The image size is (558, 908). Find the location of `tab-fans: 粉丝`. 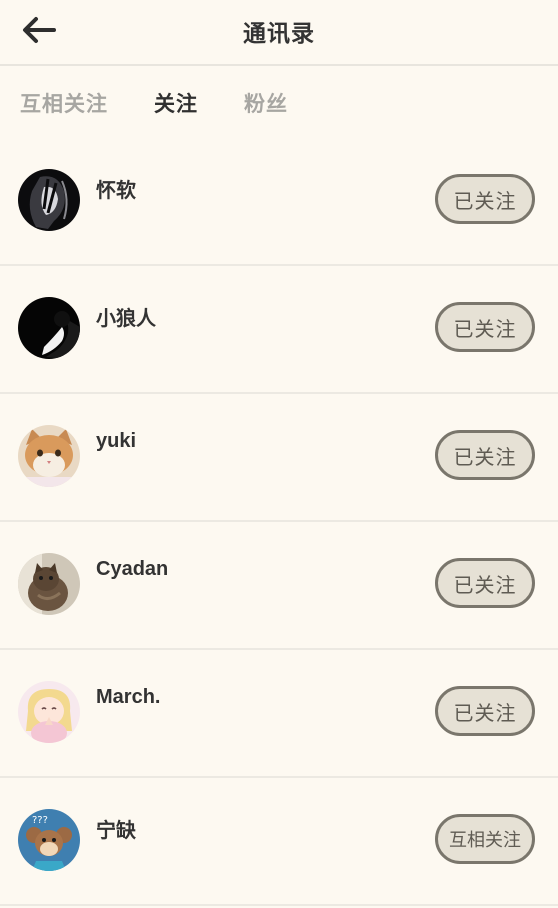

tab-fans: 粉丝 is located at coordinates (266, 103).